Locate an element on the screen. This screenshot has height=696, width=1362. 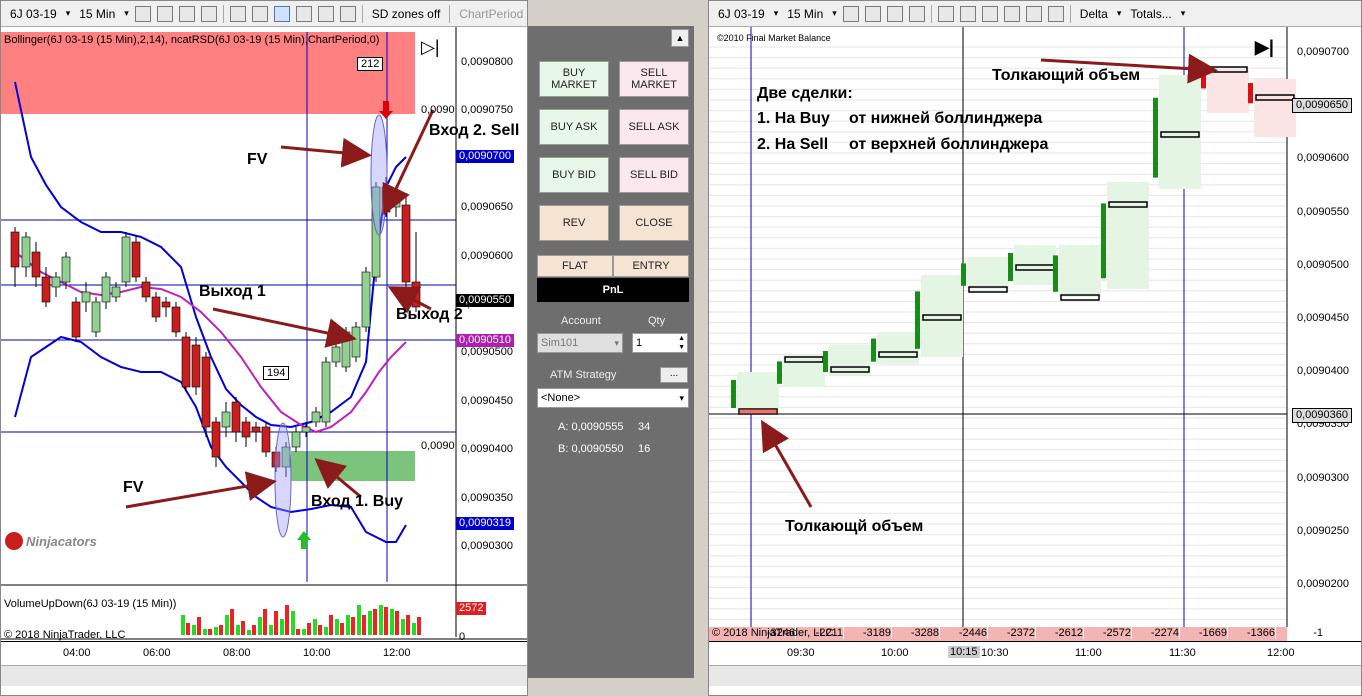
flat-button: FLAT is located at coordinates (575, 266).